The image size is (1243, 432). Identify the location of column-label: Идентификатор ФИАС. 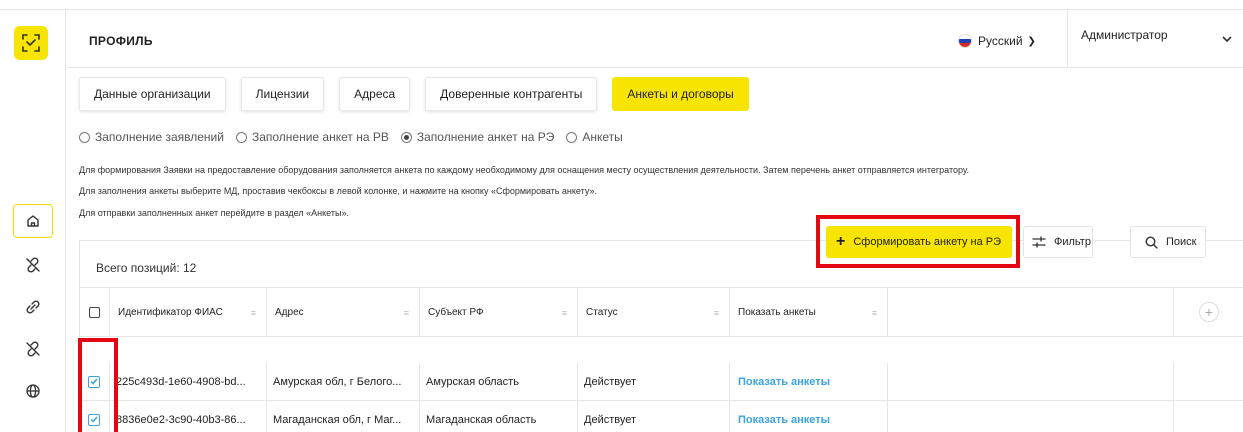
(170, 312).